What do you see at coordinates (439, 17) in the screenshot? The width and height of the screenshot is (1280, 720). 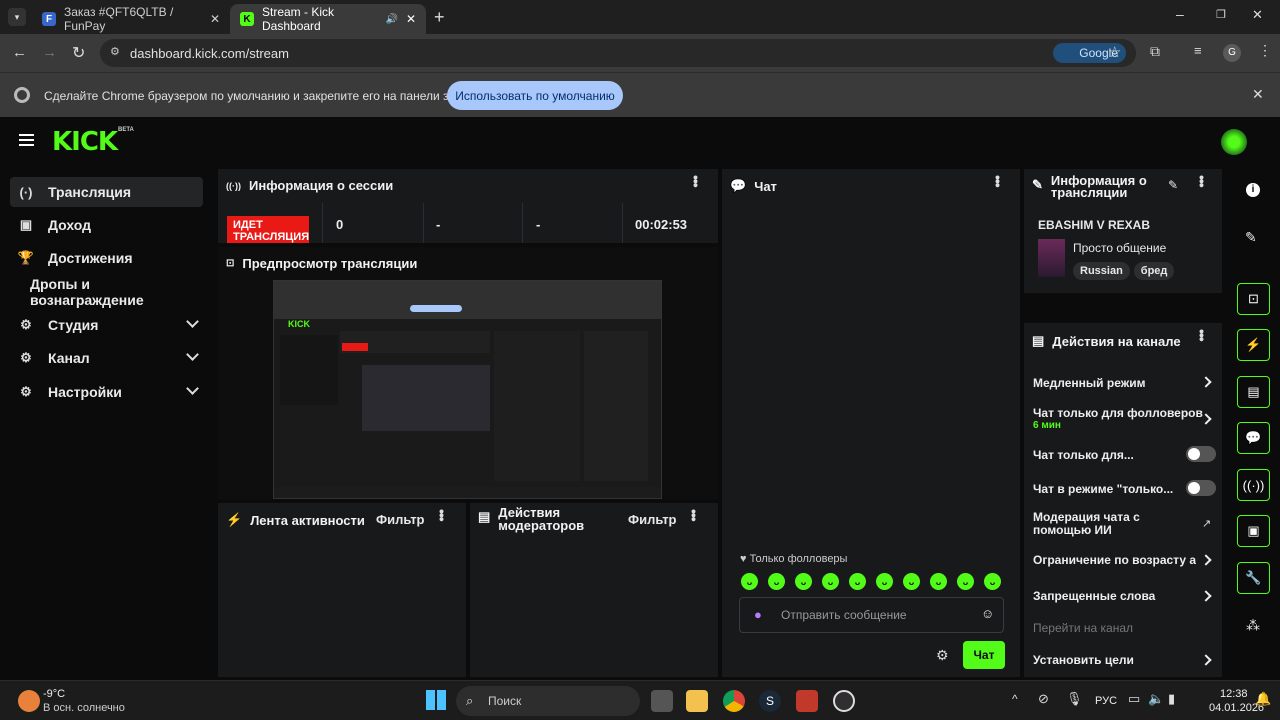 I see `new-tab-button: +` at bounding box center [439, 17].